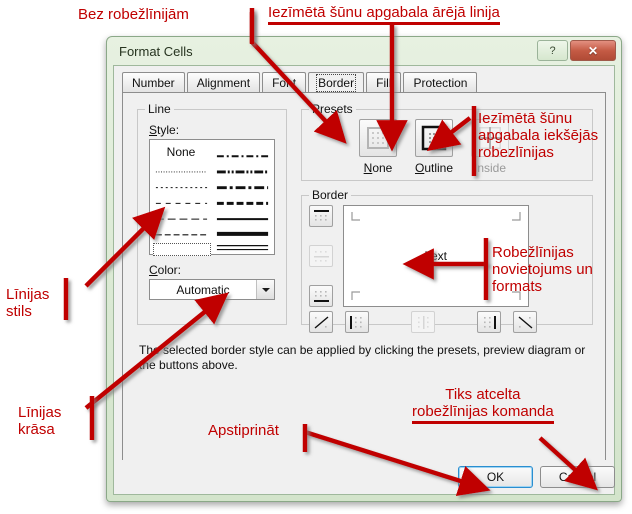 The image size is (632, 514). I want to click on tab-alignment: Alignment, so click(223, 82).